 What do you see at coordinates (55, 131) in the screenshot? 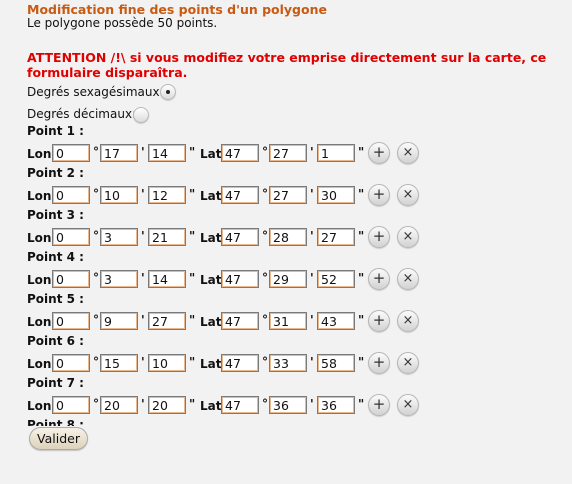
I see `point-label: Point 1 :` at bounding box center [55, 131].